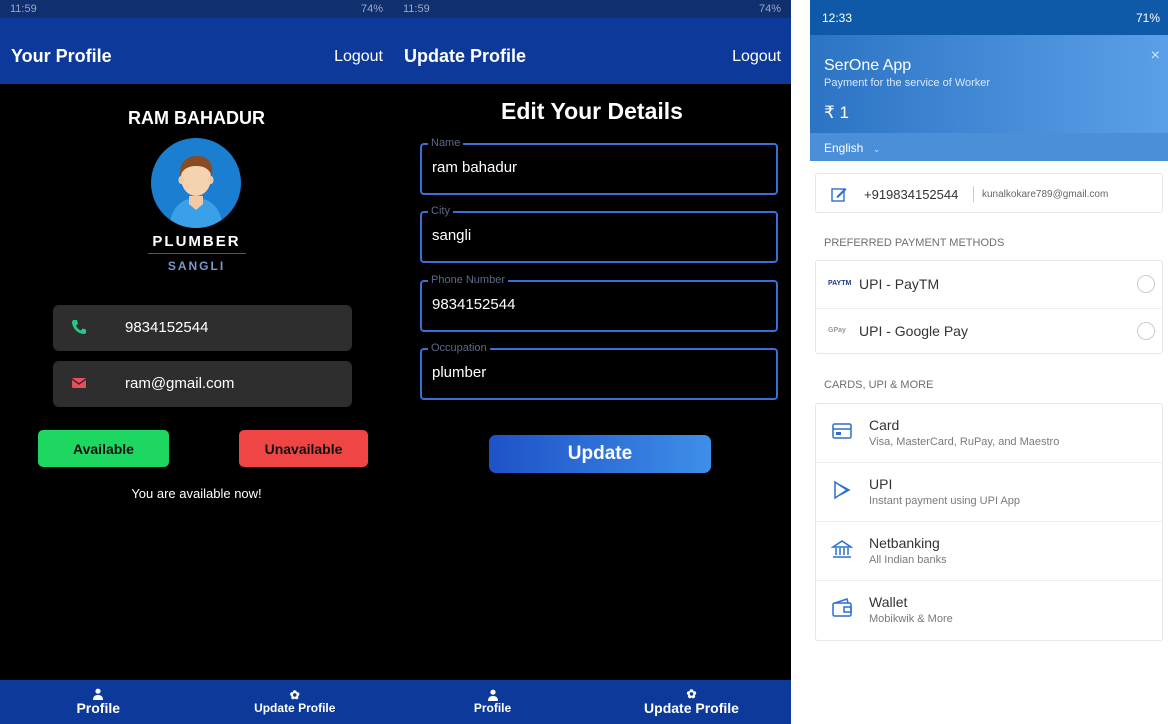 The width and height of the screenshot is (1168, 724). What do you see at coordinates (599, 371) in the screenshot?
I see `occupation-field: Occupation plumber` at bounding box center [599, 371].